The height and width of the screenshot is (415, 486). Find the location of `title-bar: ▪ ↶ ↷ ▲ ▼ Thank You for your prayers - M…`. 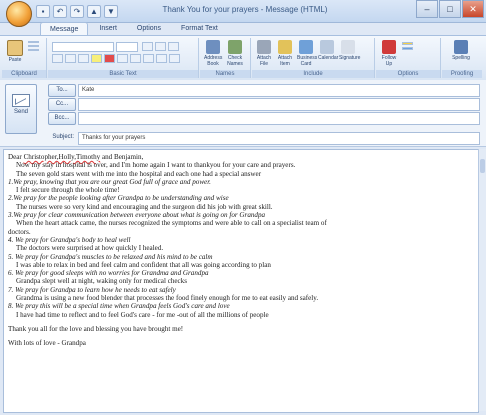

title-bar: ▪ ↶ ↷ ▲ ▼ Thank You for your prayers - M… is located at coordinates (243, 13).